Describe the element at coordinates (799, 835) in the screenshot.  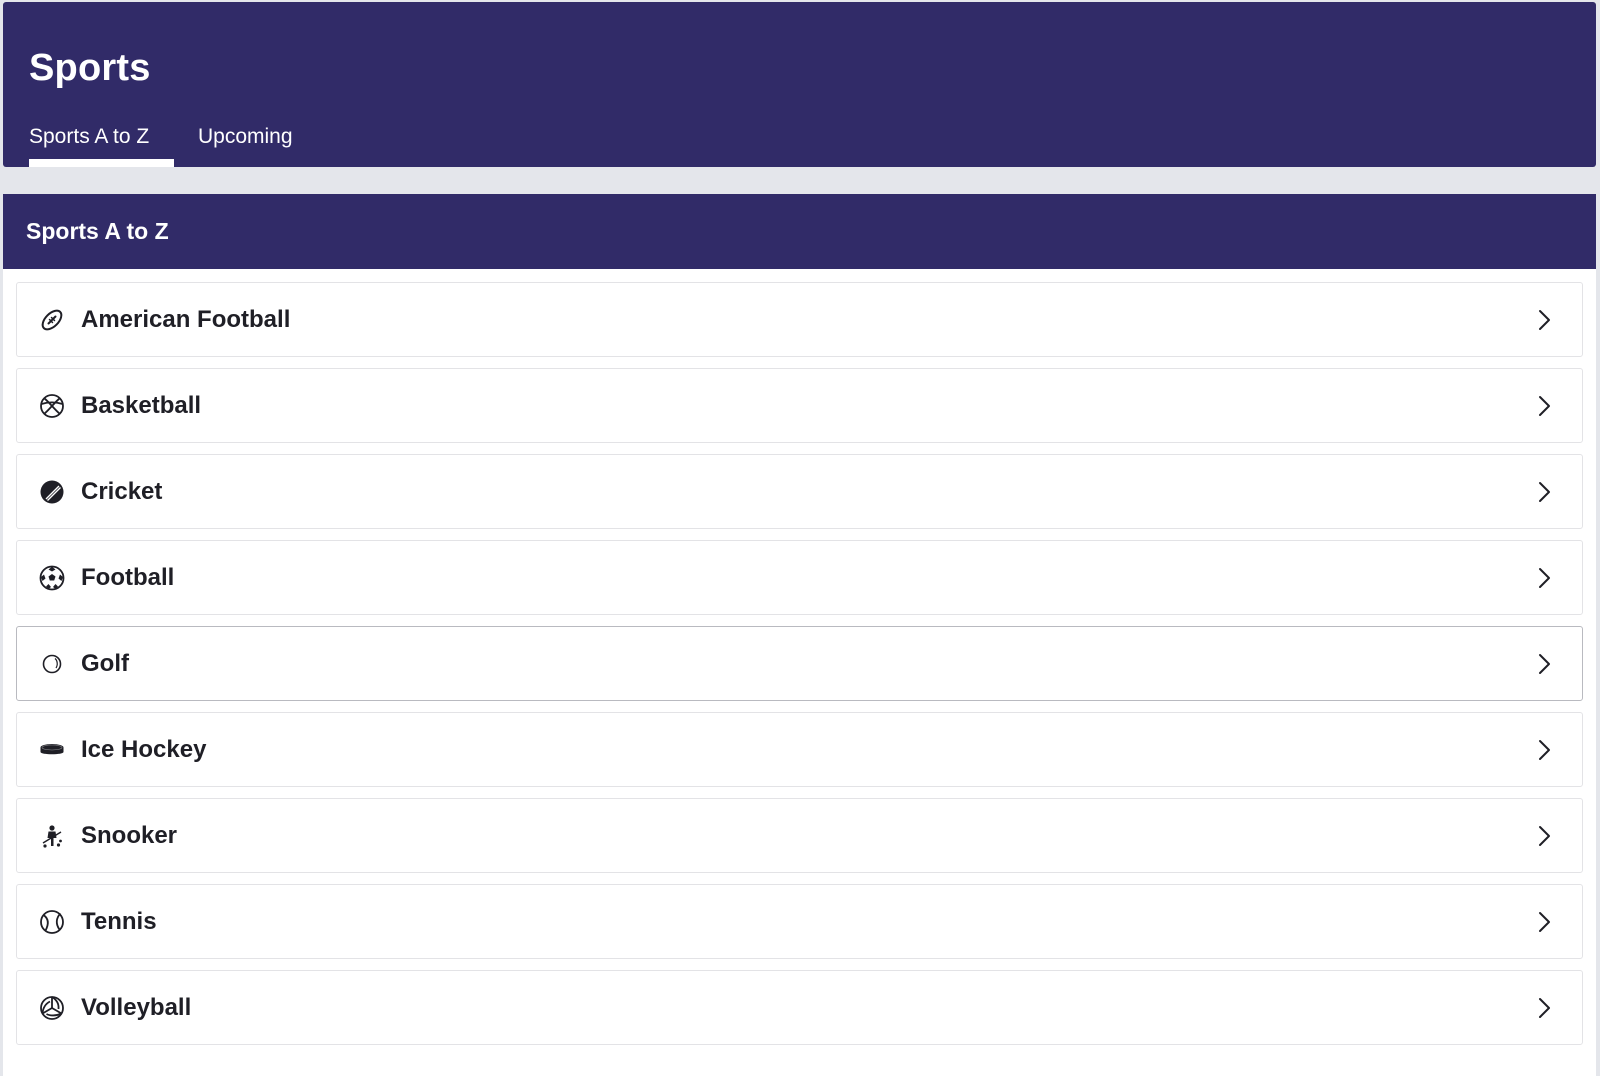
I see `sport-row-snooker: Snooker` at that location.